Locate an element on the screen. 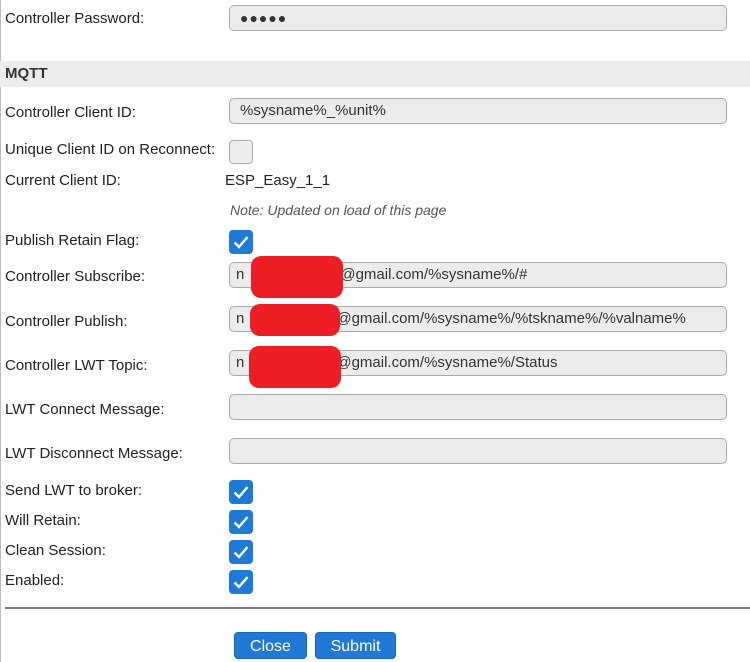 This screenshot has height=662, width=750. lwt-topic-label: Controller LWT Topic: is located at coordinates (76, 365).